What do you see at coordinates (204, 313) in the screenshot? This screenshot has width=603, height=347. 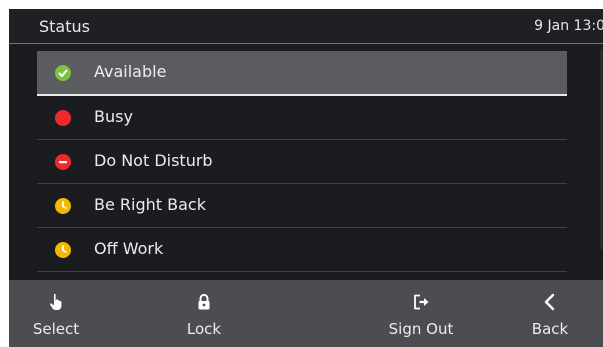 I see `lock-softkey: Lock` at bounding box center [204, 313].